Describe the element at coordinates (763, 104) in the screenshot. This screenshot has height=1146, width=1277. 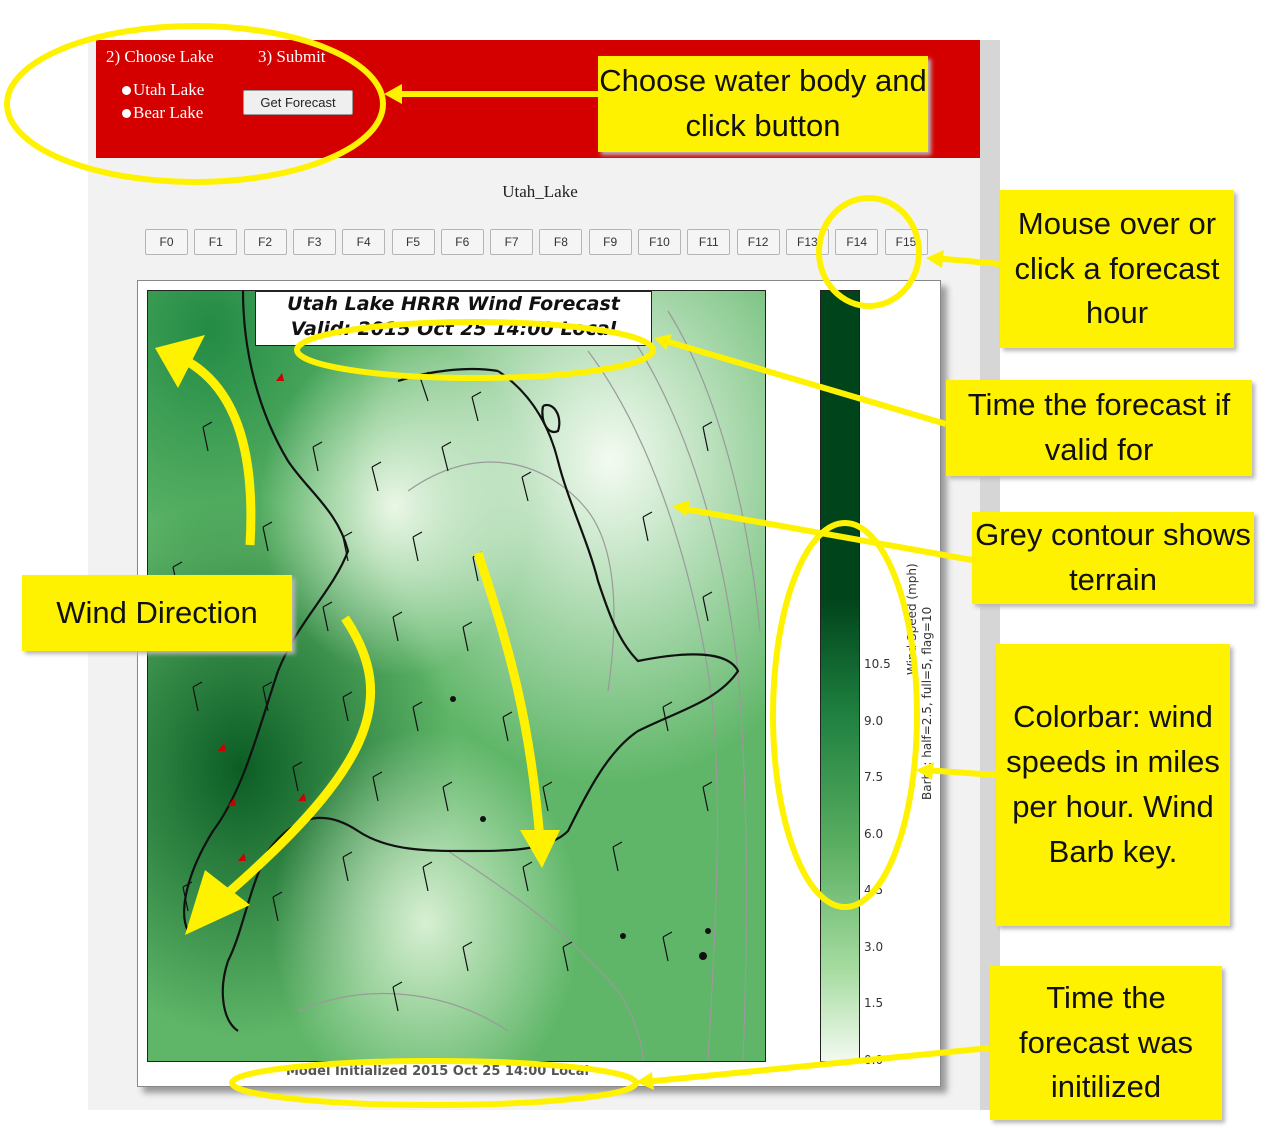
I see `callout-choose: Choose water body and click button` at that location.